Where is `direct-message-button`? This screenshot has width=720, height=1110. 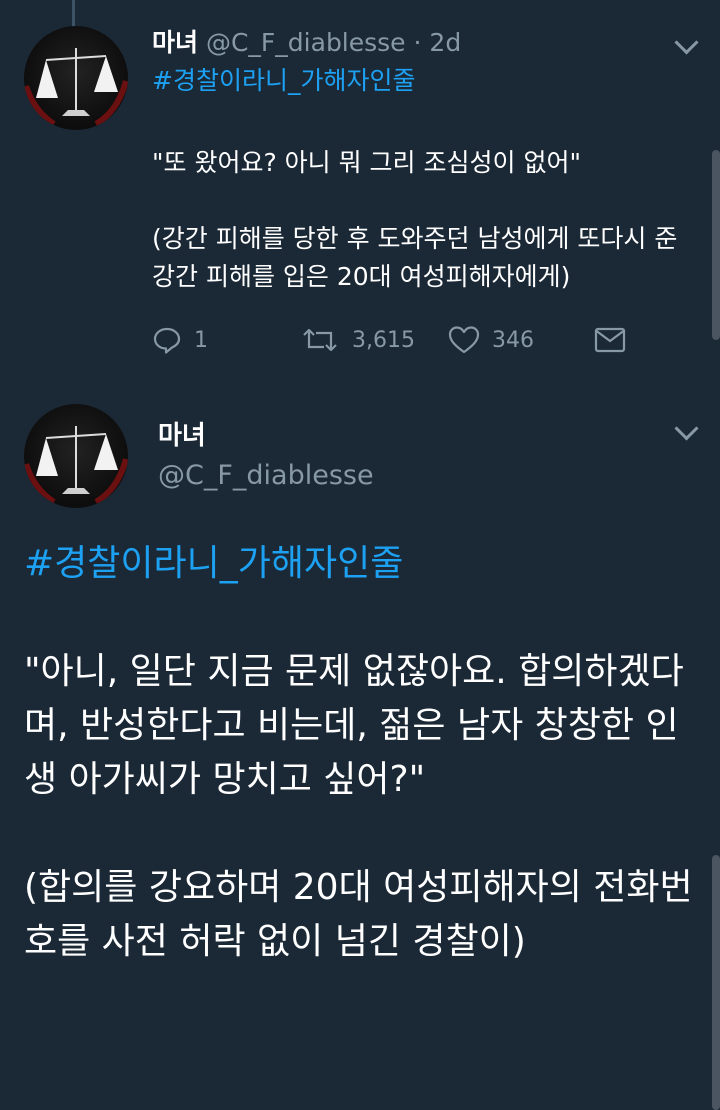
direct-message-button is located at coordinates (610, 340).